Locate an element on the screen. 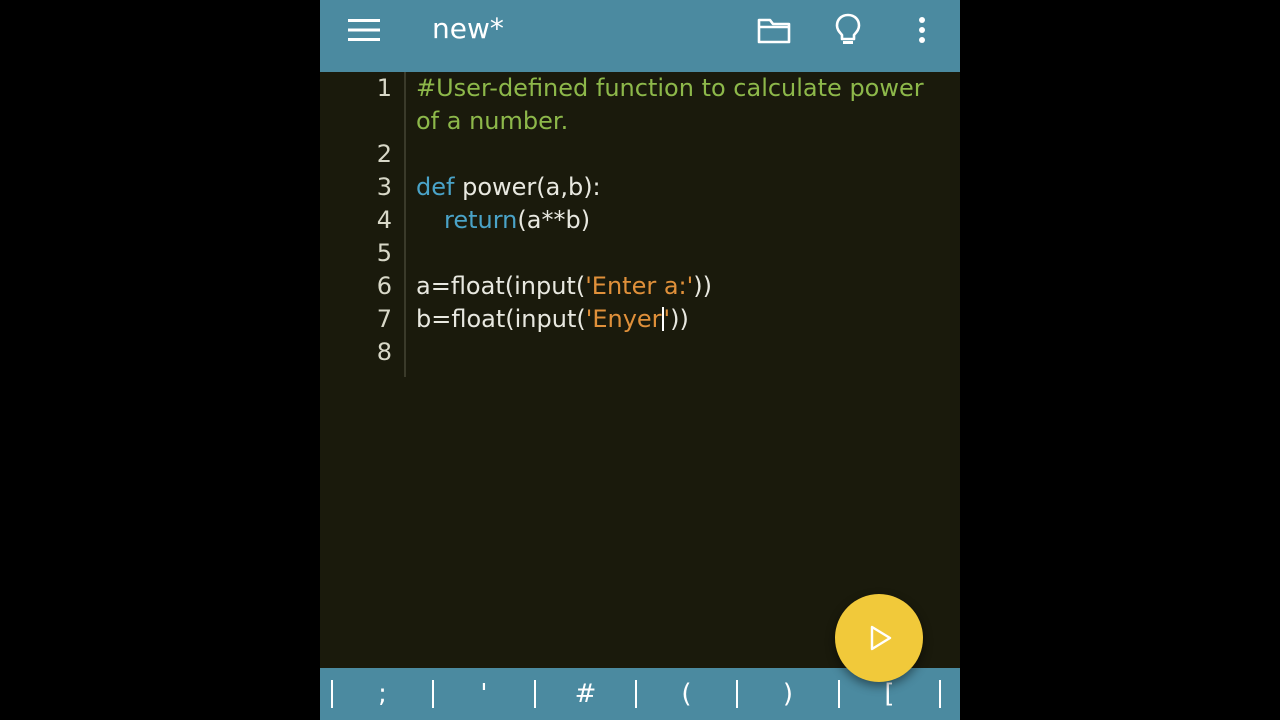 This screenshot has width=1280, height=720. code-line-1-wrap: of a number. is located at coordinates (492, 121).